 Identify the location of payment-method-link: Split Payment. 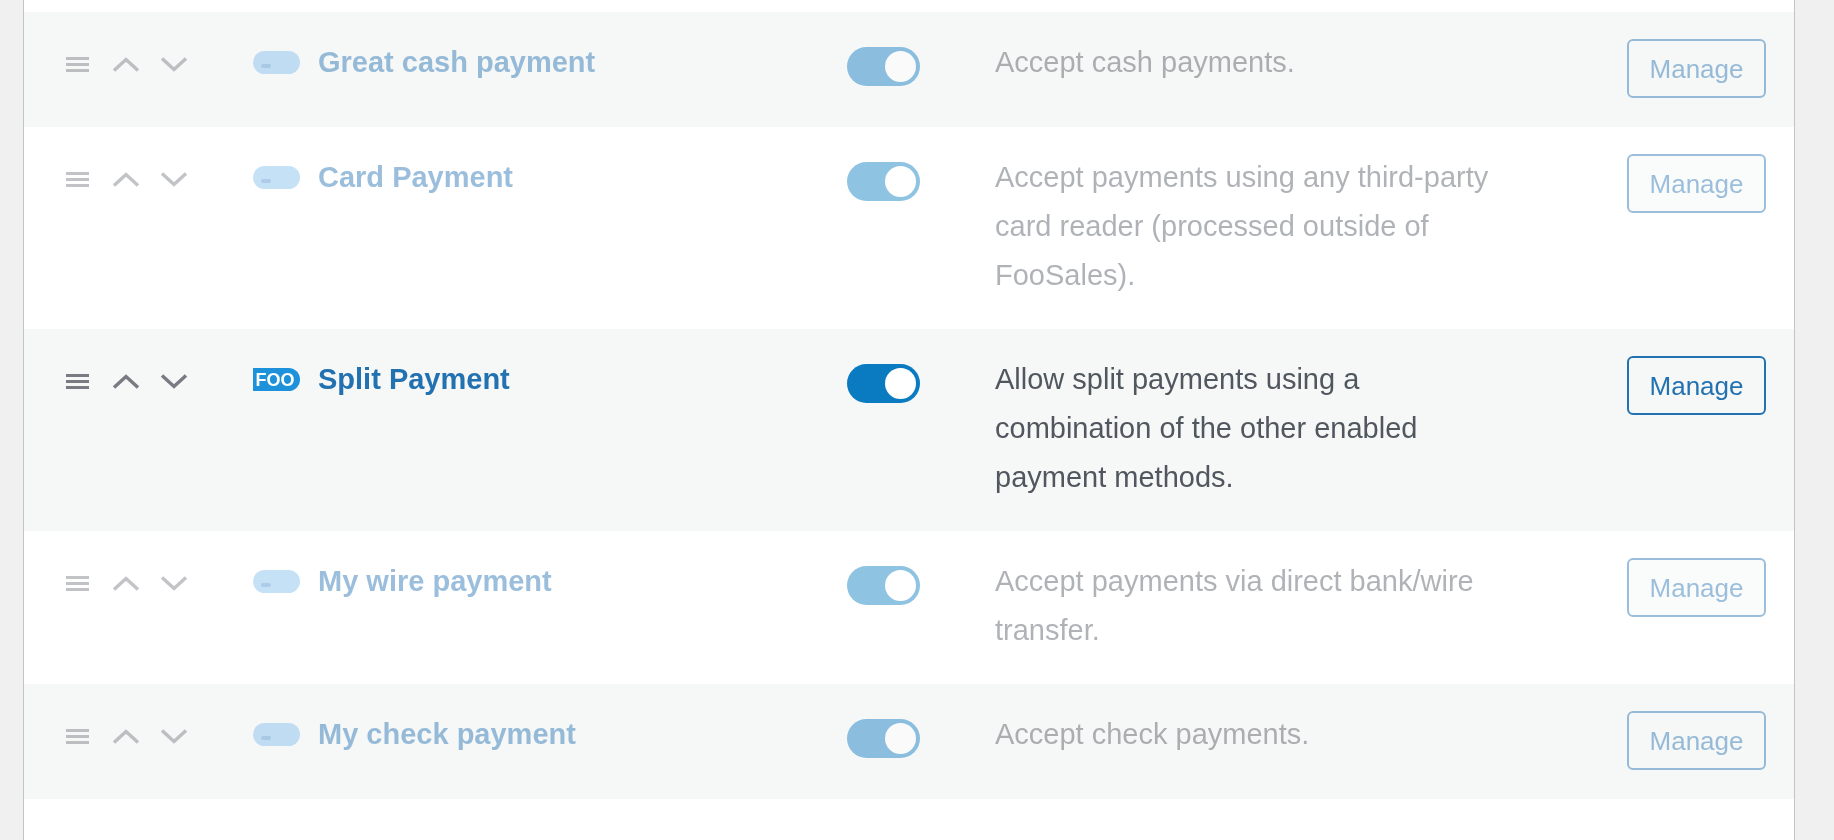
(414, 379).